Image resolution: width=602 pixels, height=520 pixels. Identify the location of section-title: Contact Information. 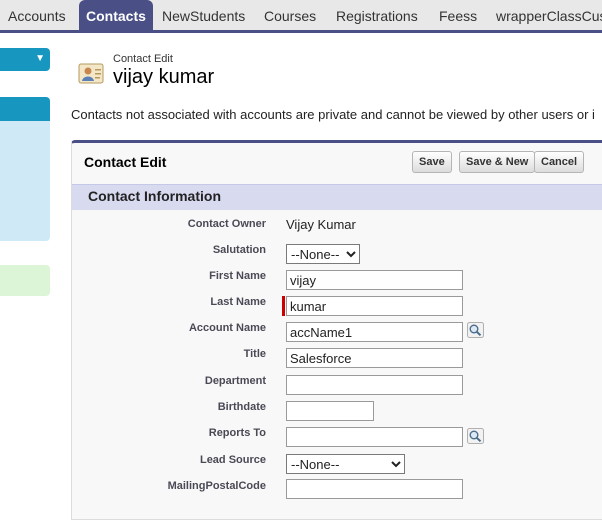
(154, 196).